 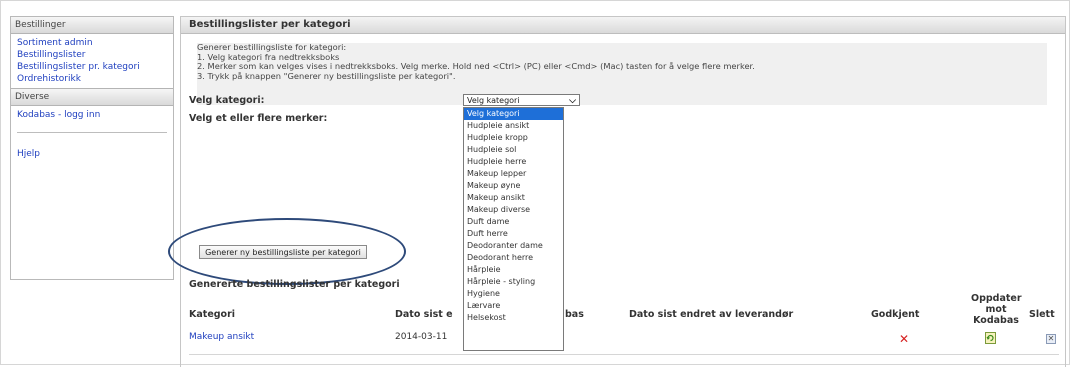 I want to click on category-option: Duft dame, so click(x=513, y=222).